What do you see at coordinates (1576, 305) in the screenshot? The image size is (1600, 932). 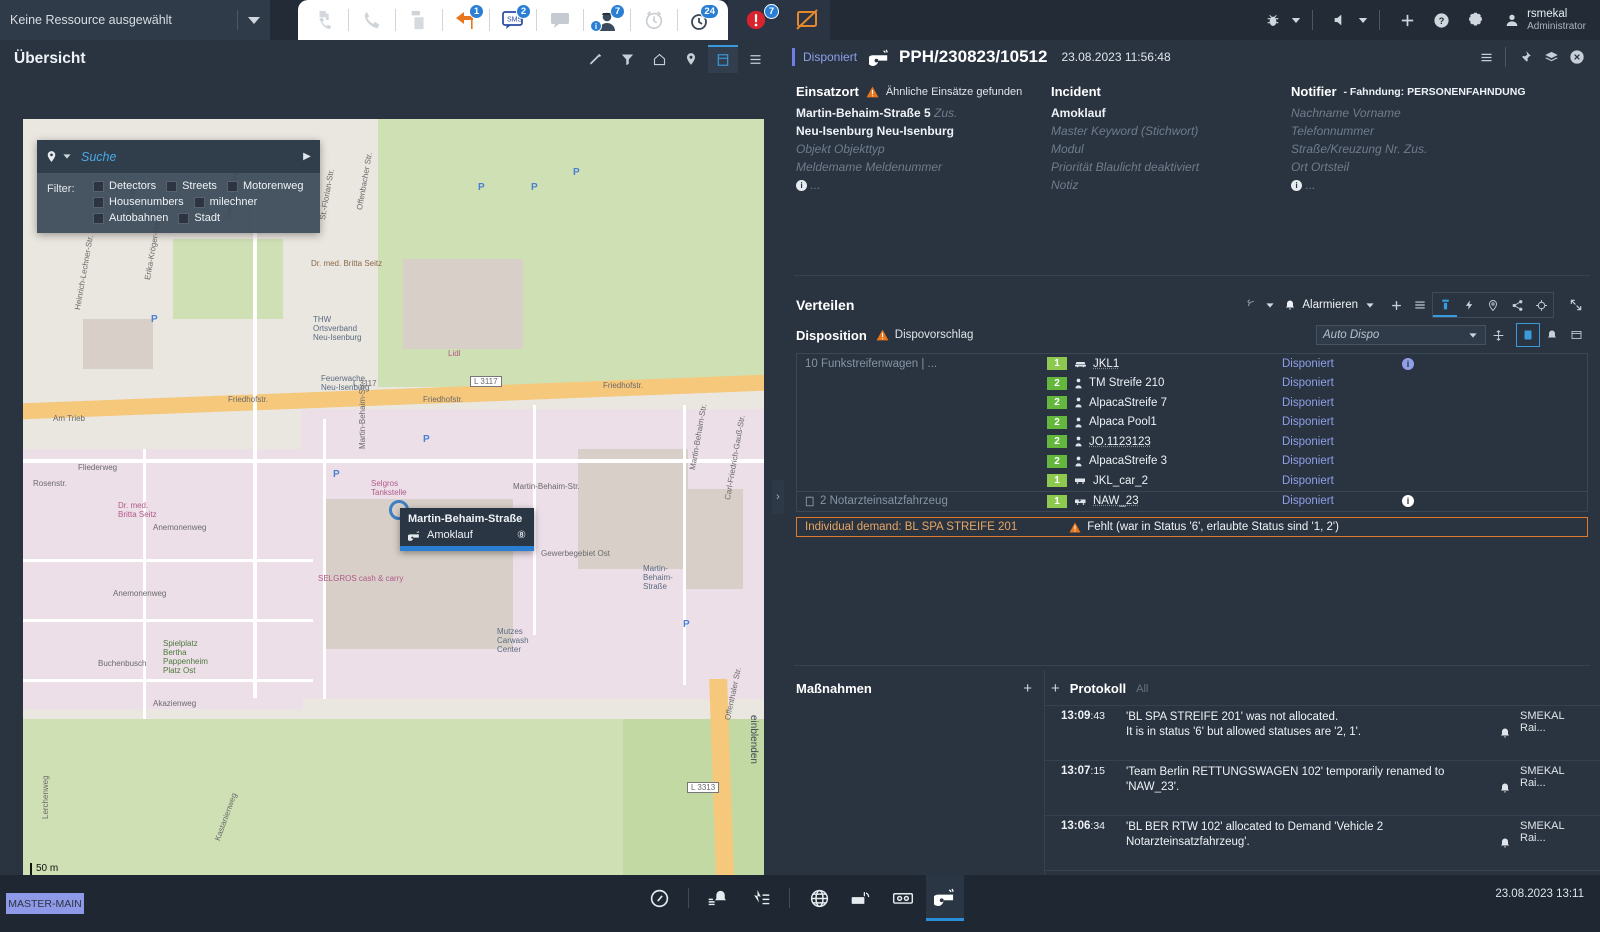 I see `expand-icon` at bounding box center [1576, 305].